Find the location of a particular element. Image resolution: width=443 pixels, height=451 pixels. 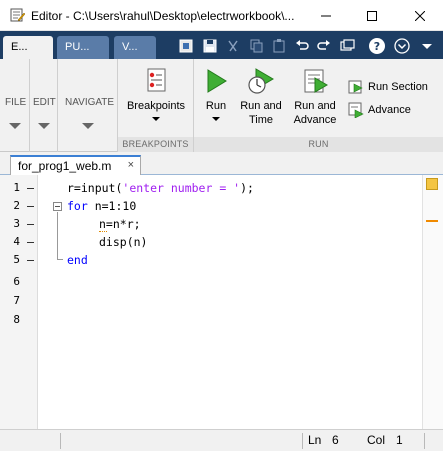

document-tab: for_prog1_web.m × is located at coordinates (75, 165).